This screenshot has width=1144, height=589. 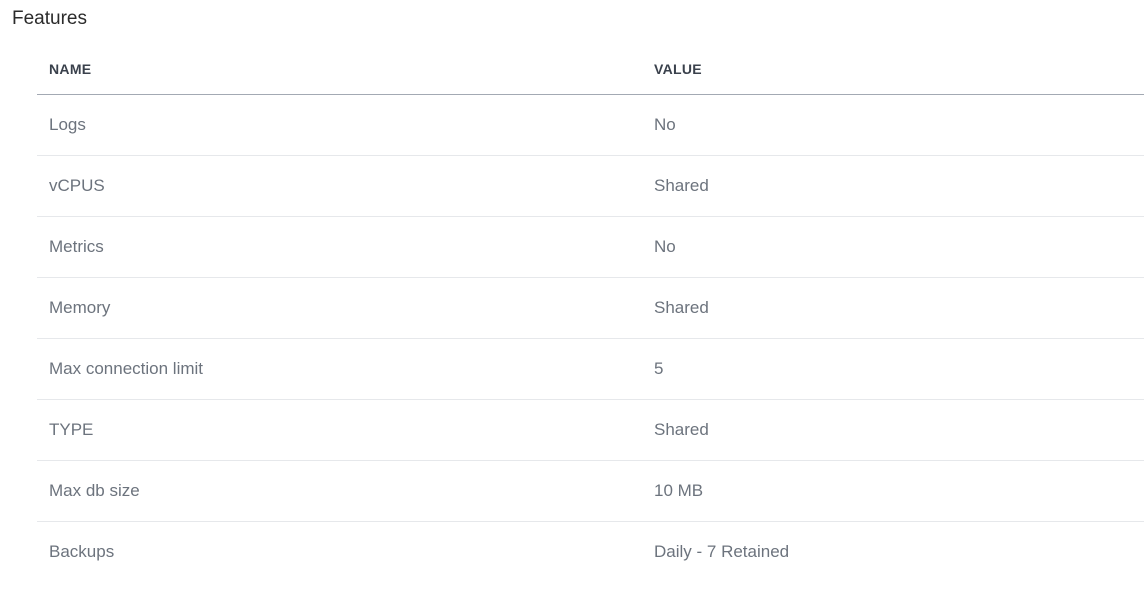 I want to click on table-row: Max db size 10 MB, so click(x=590, y=491).